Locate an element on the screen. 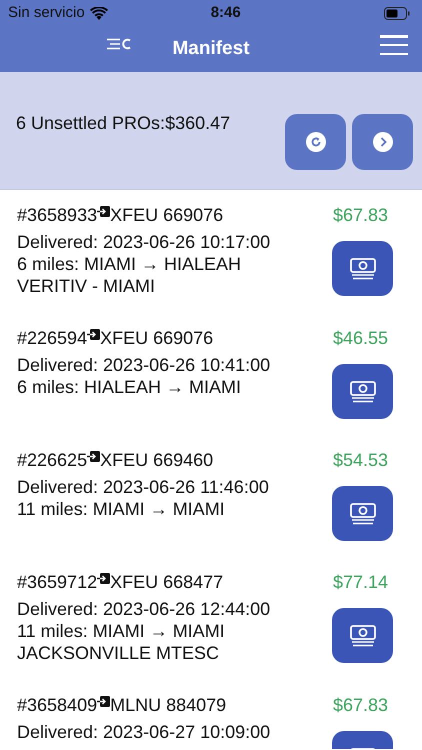  consignee-text: VERITIV - MIAMI is located at coordinates (86, 286).